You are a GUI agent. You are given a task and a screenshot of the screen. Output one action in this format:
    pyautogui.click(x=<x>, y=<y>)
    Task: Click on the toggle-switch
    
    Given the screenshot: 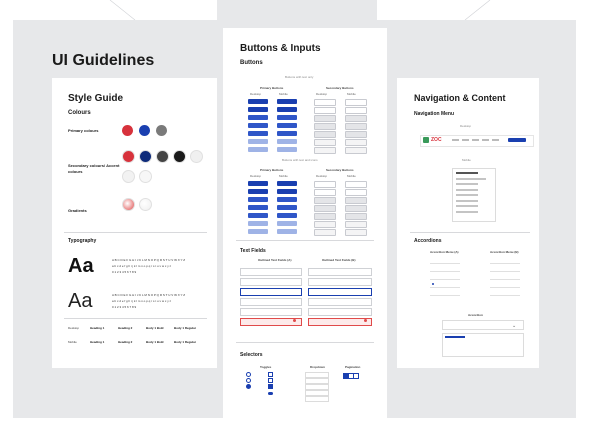 What is the action you would take?
    pyautogui.click(x=270, y=393)
    